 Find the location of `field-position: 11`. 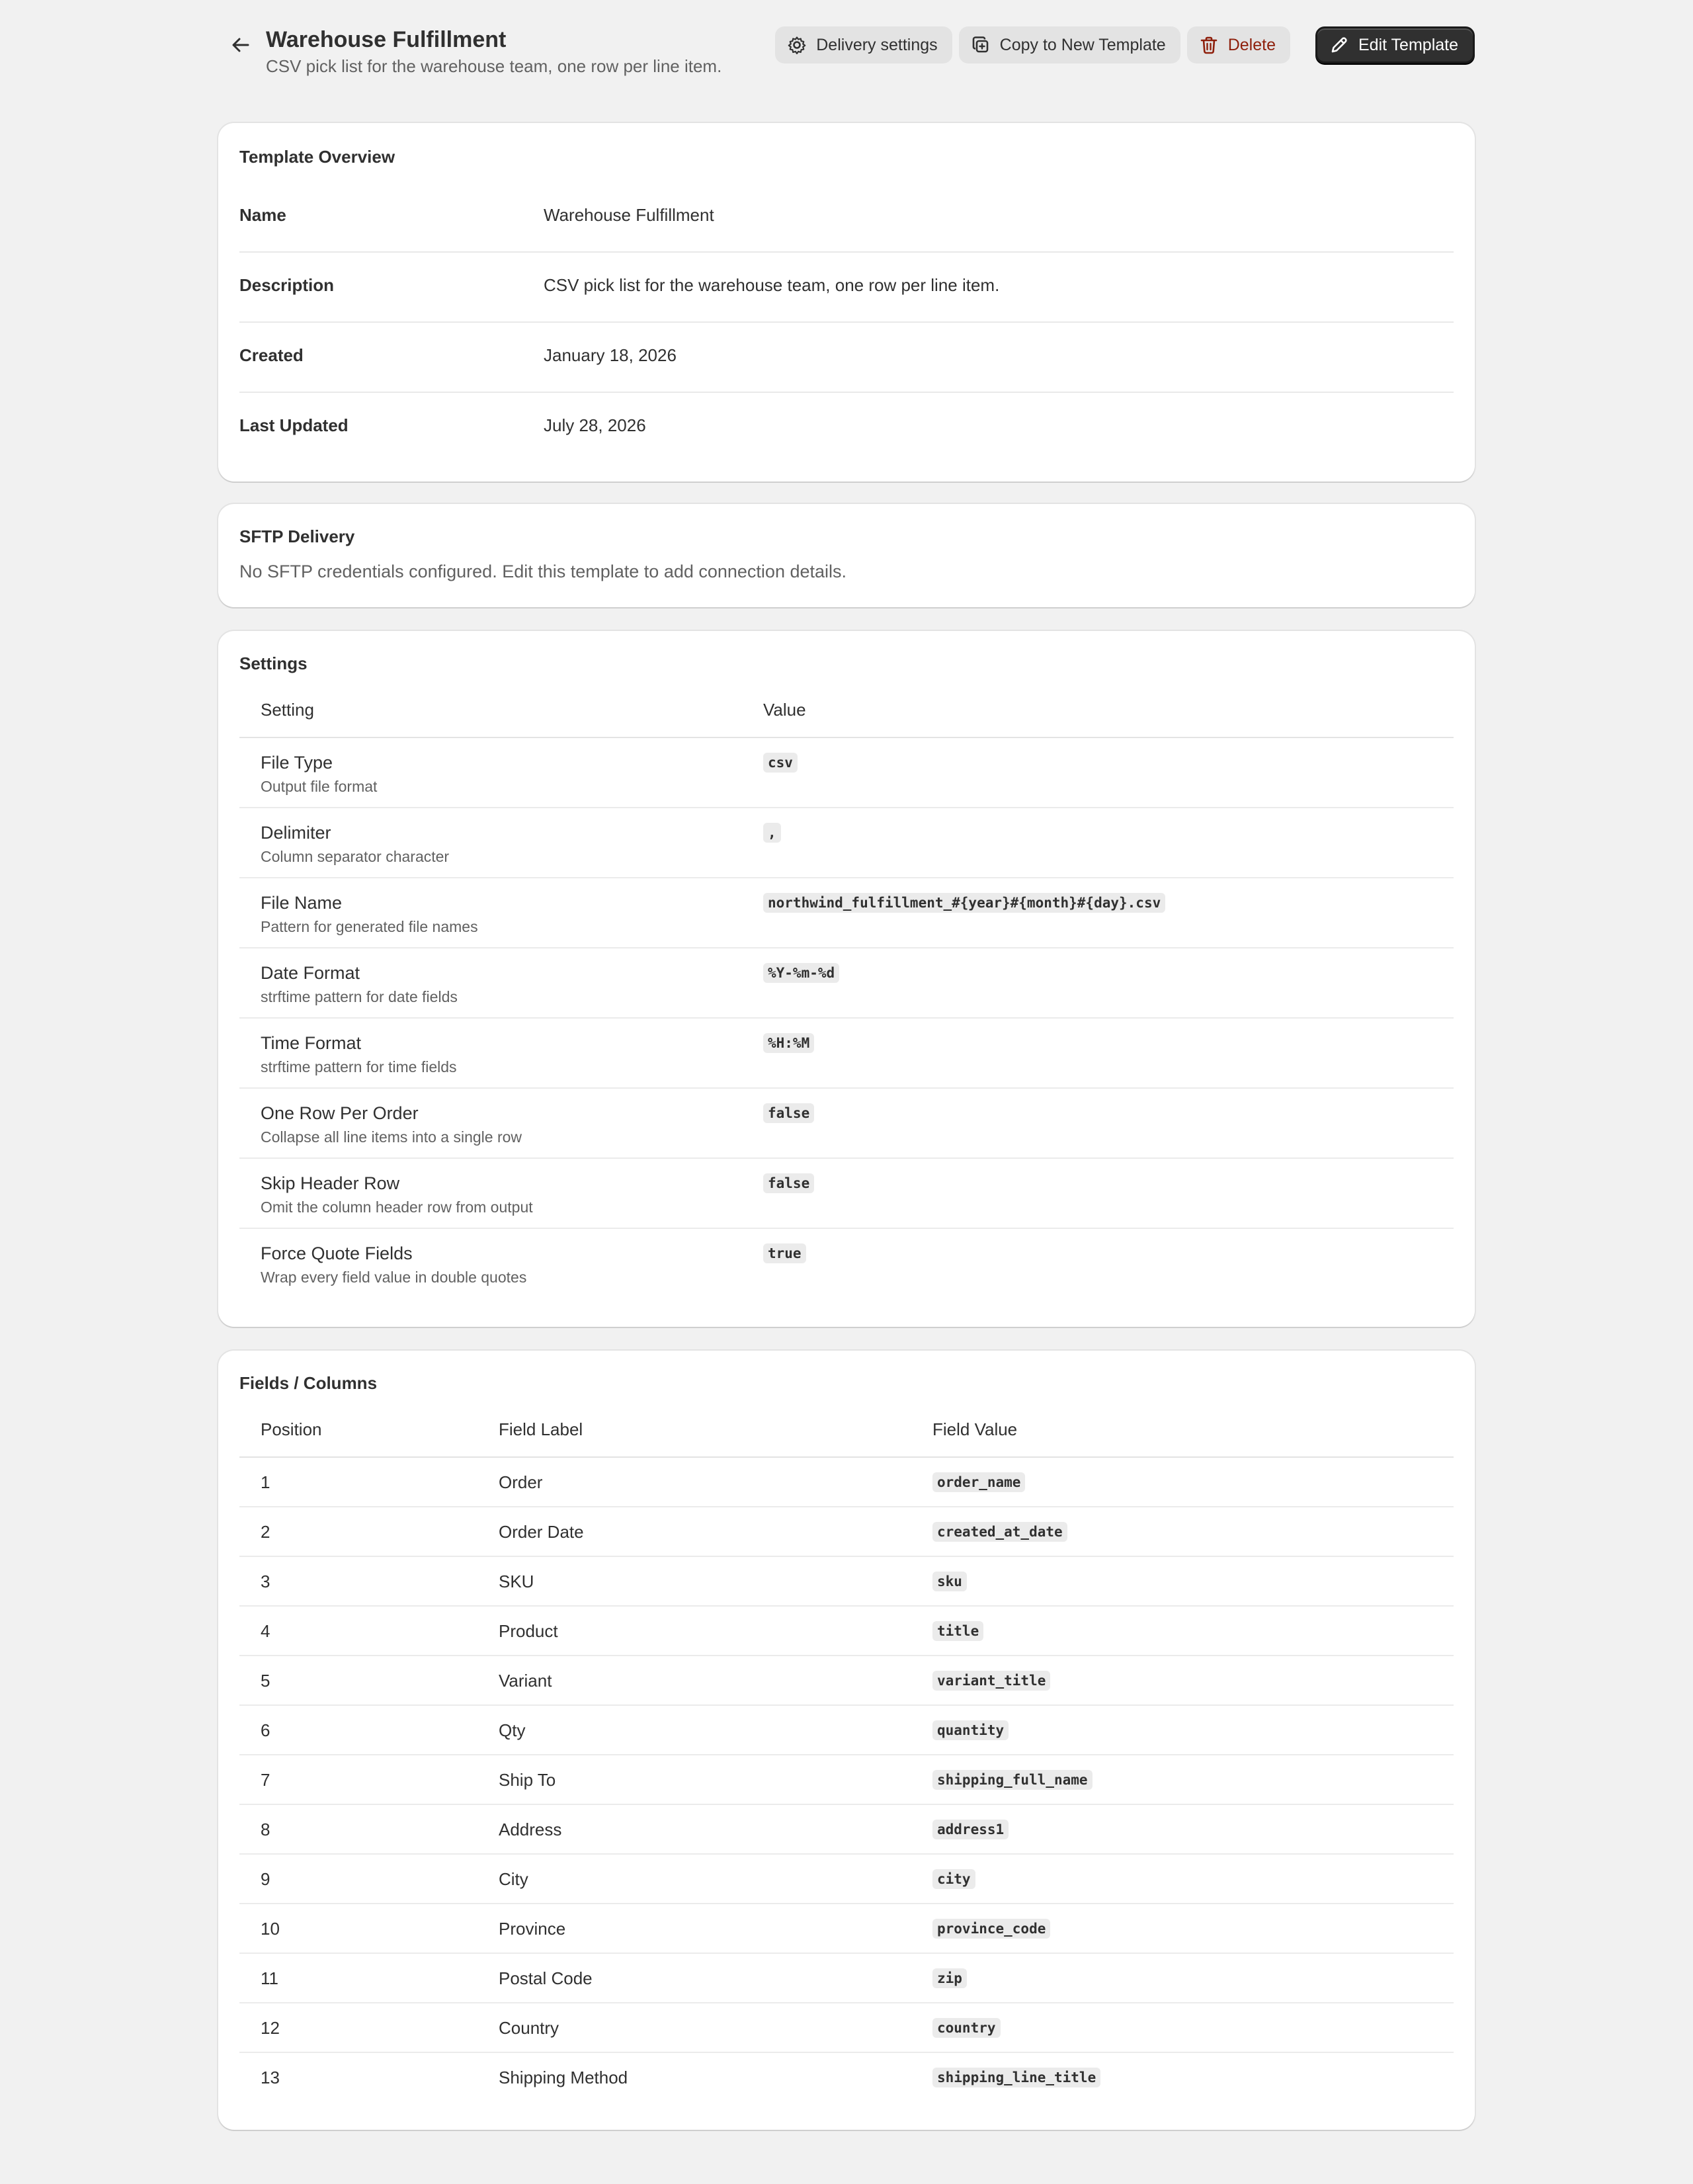

field-position: 11 is located at coordinates (269, 1978).